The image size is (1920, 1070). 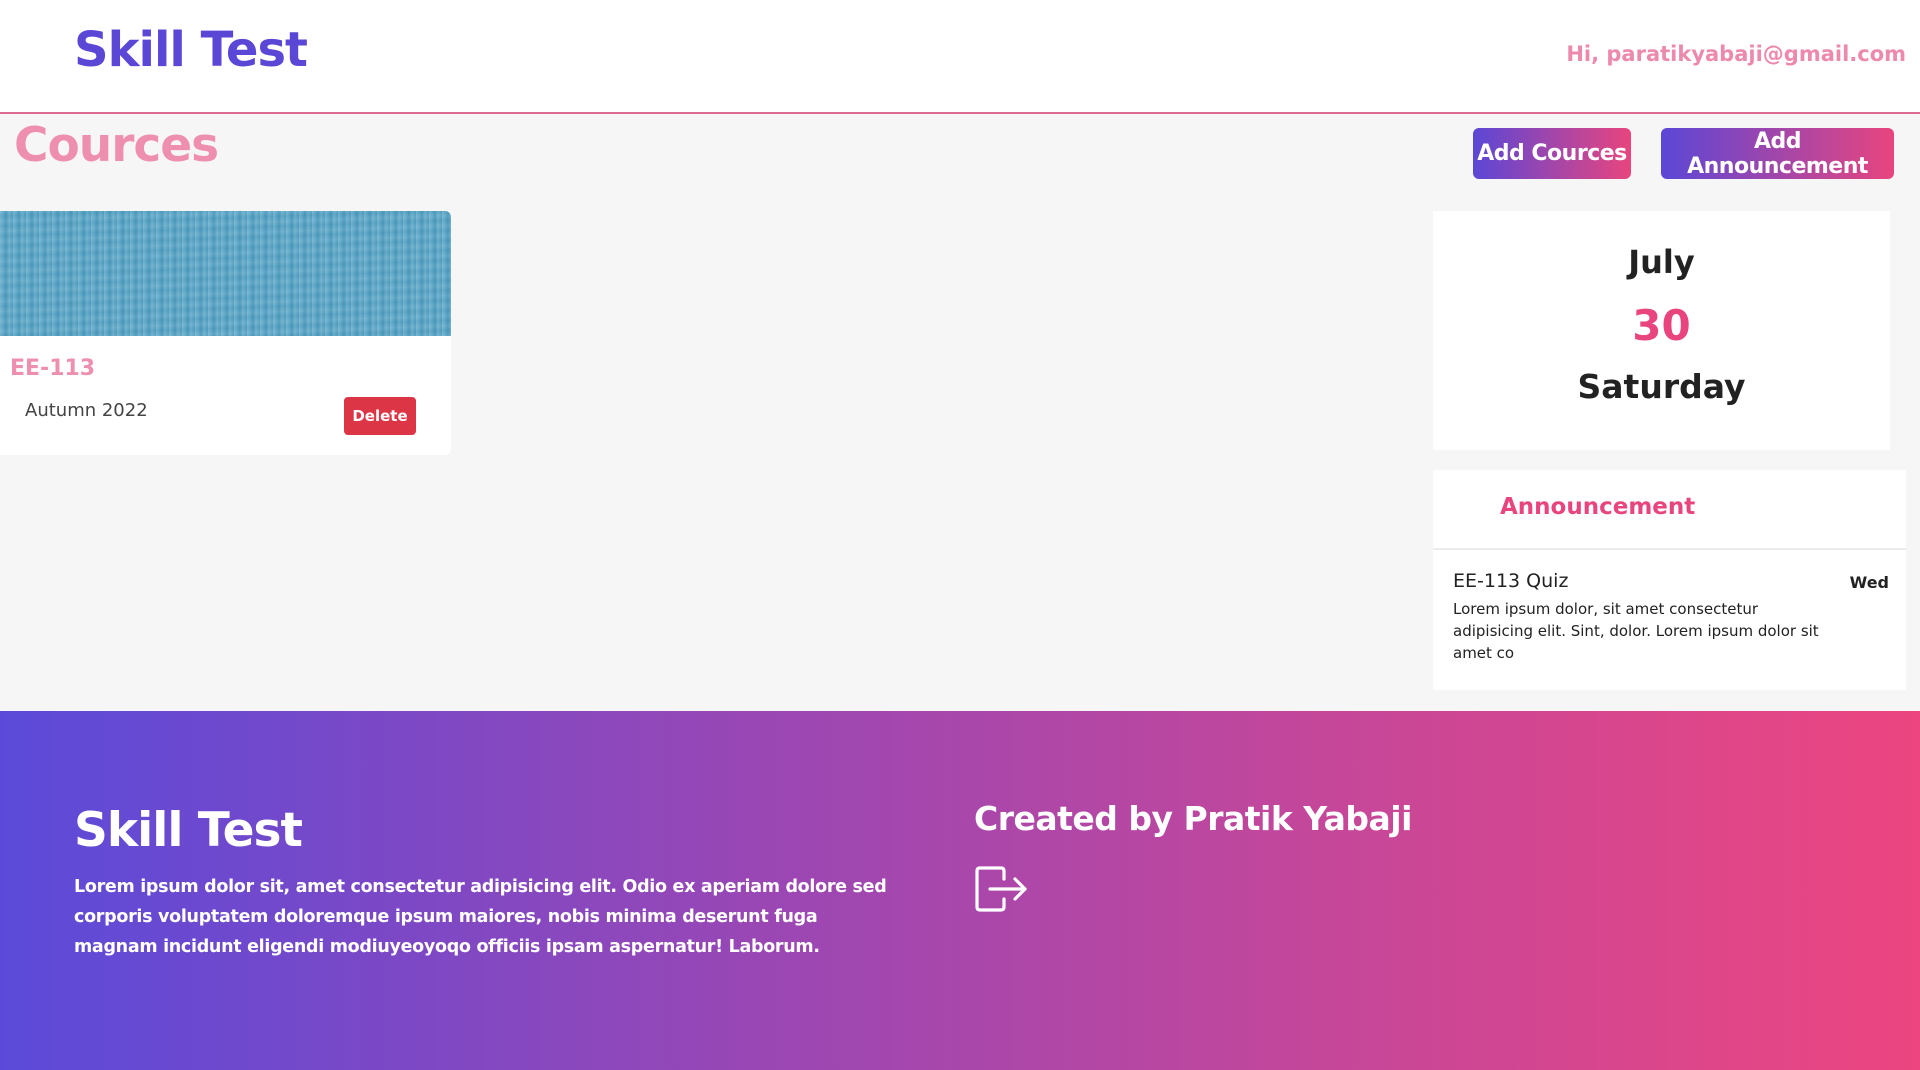 What do you see at coordinates (86, 410) in the screenshot?
I see `course-term: Autumn 2022` at bounding box center [86, 410].